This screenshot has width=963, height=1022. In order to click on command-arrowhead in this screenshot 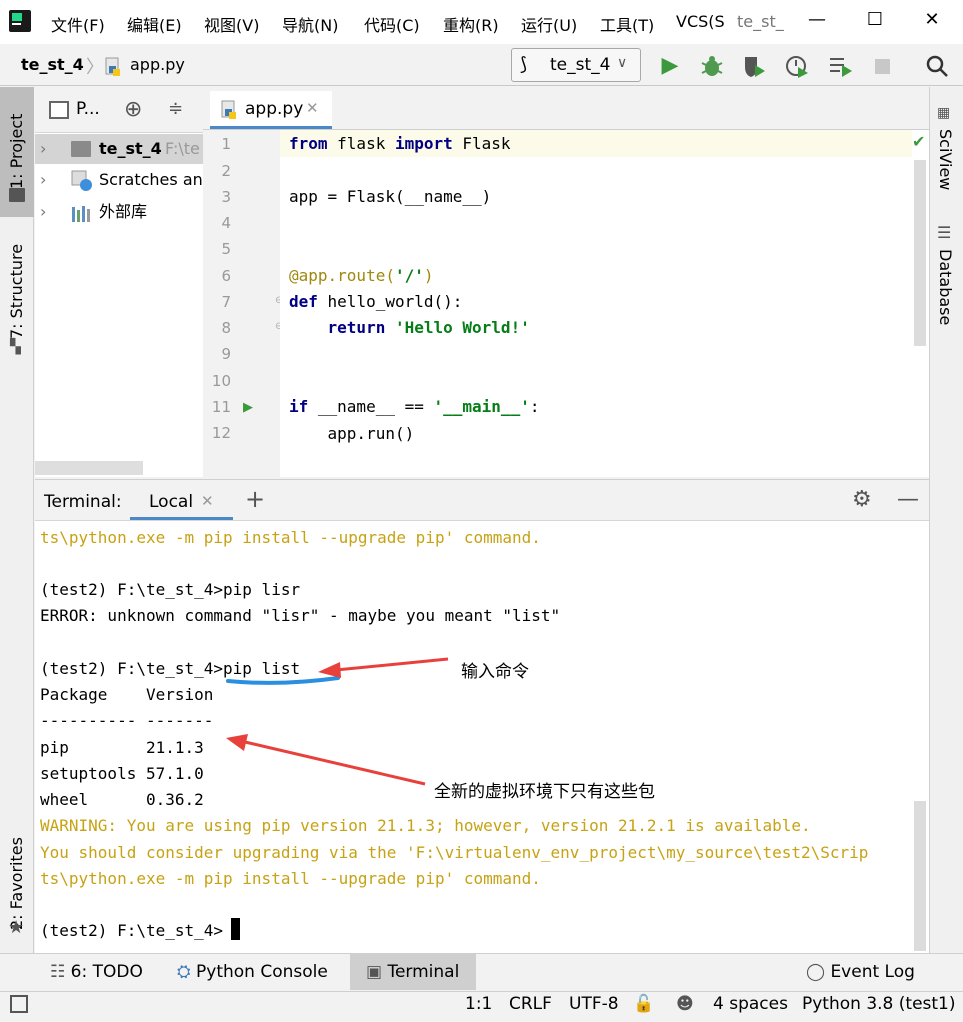, I will do `click(329, 670)`.